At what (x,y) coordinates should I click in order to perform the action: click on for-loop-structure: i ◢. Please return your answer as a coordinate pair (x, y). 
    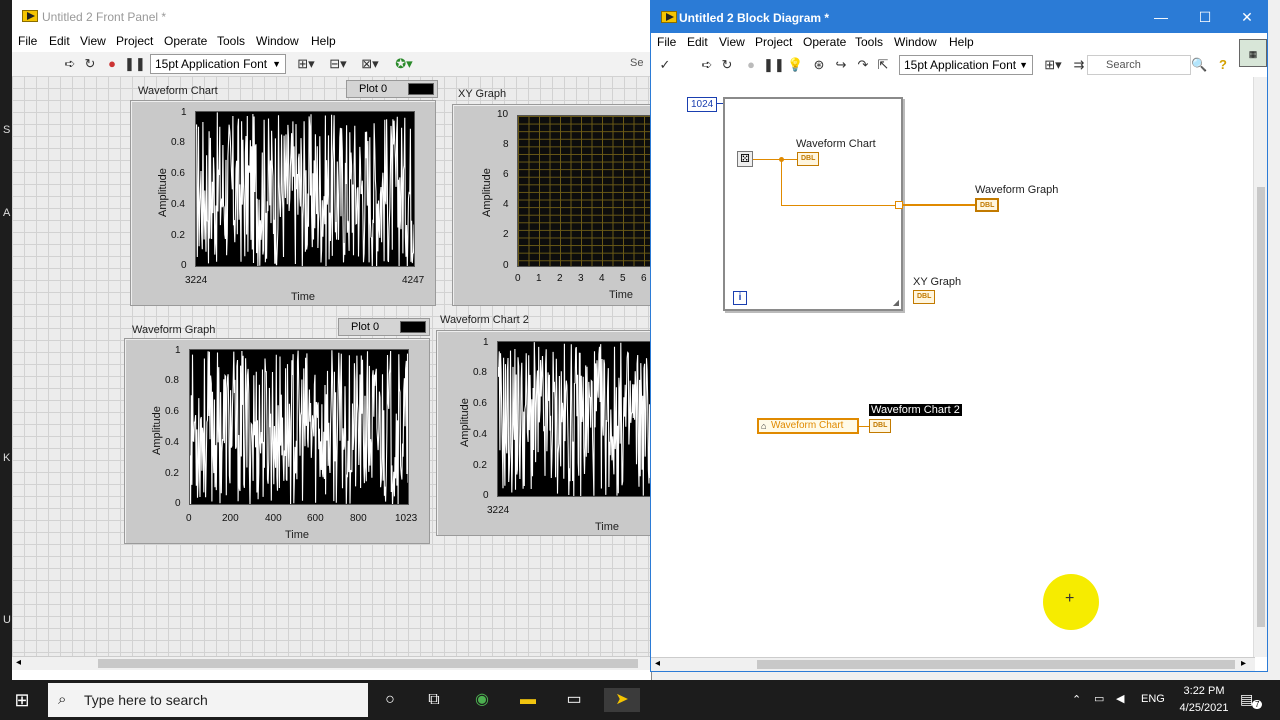
    Looking at the image, I should click on (813, 204).